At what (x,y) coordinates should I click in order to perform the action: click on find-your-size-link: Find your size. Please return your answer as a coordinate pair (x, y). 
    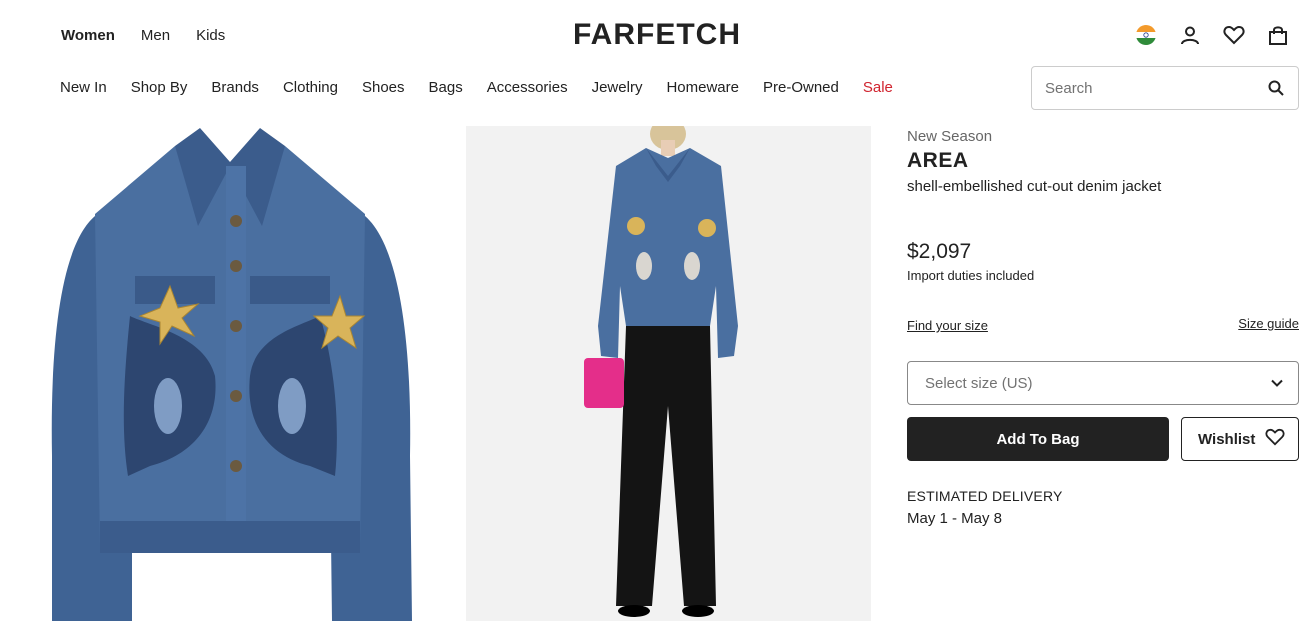
    Looking at the image, I should click on (947, 325).